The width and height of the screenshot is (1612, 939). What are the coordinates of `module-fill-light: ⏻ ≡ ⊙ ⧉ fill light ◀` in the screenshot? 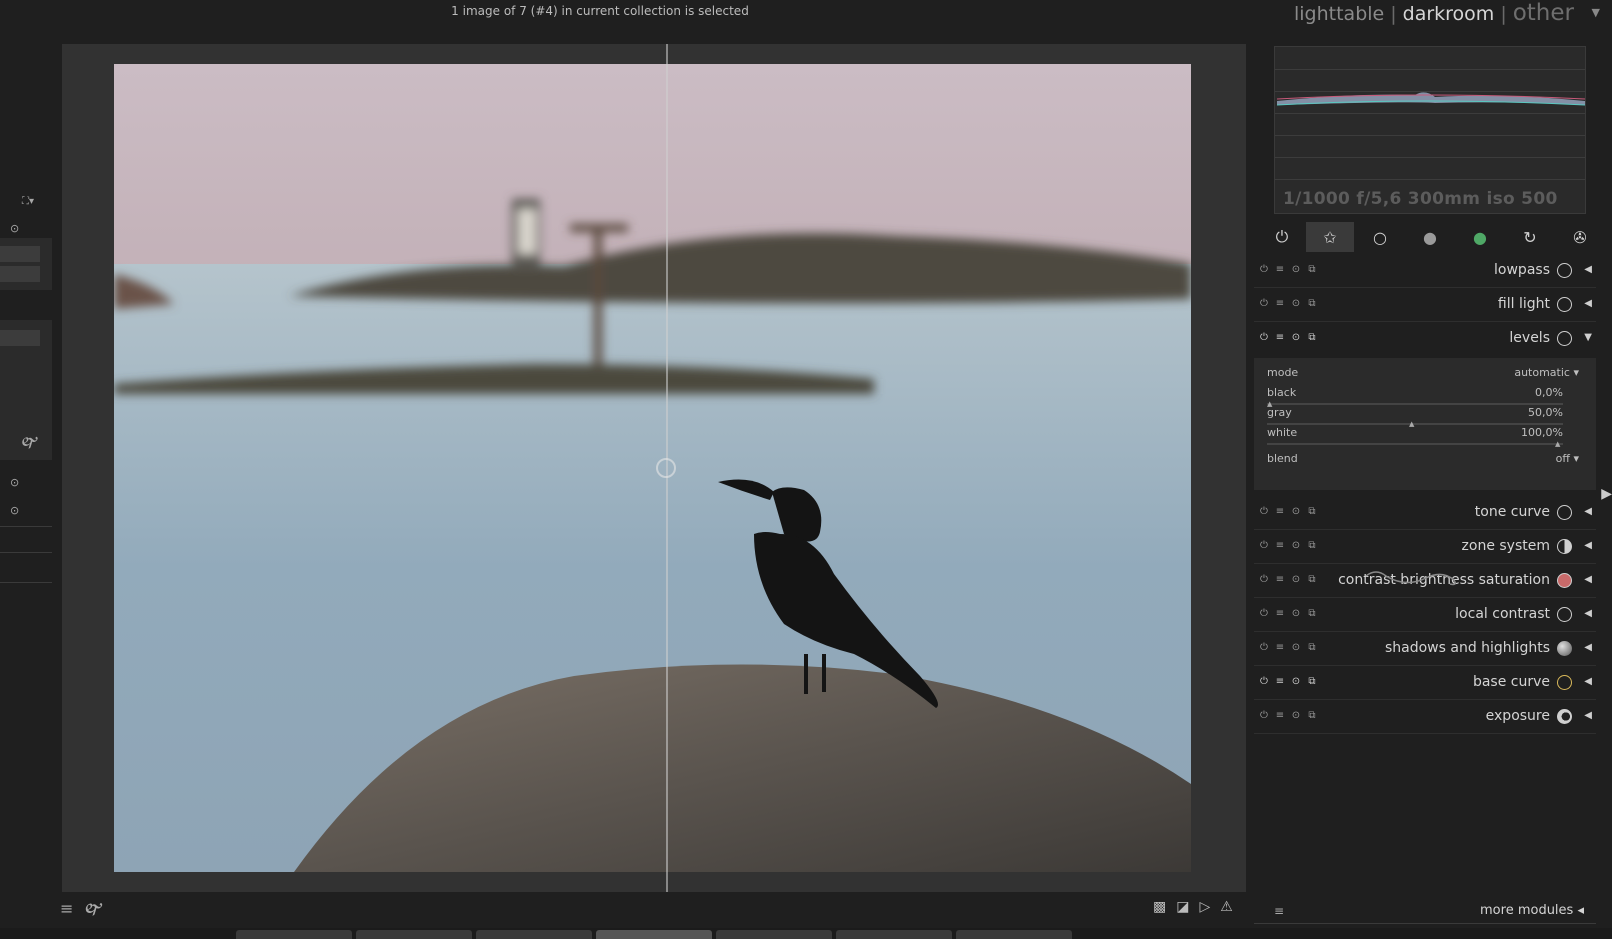 It's located at (1425, 305).